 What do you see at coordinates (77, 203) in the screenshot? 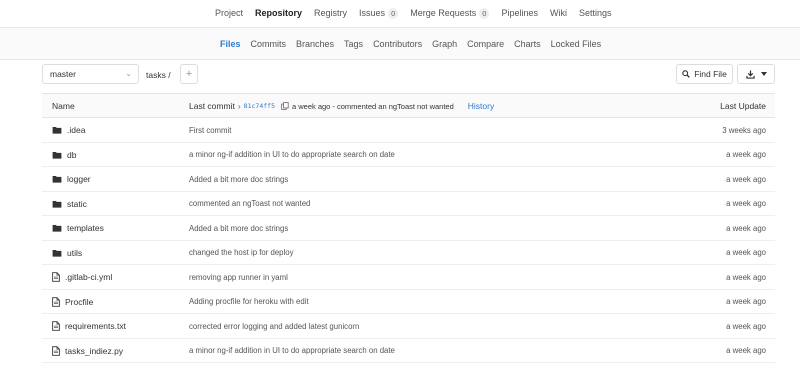
I see `file-name: static` at bounding box center [77, 203].